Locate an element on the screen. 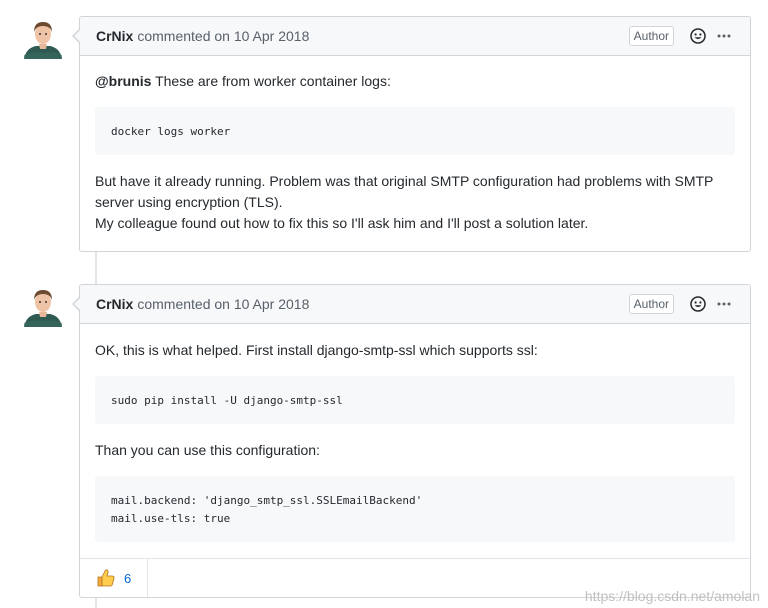  code-block: docker logs worker is located at coordinates (415, 131).